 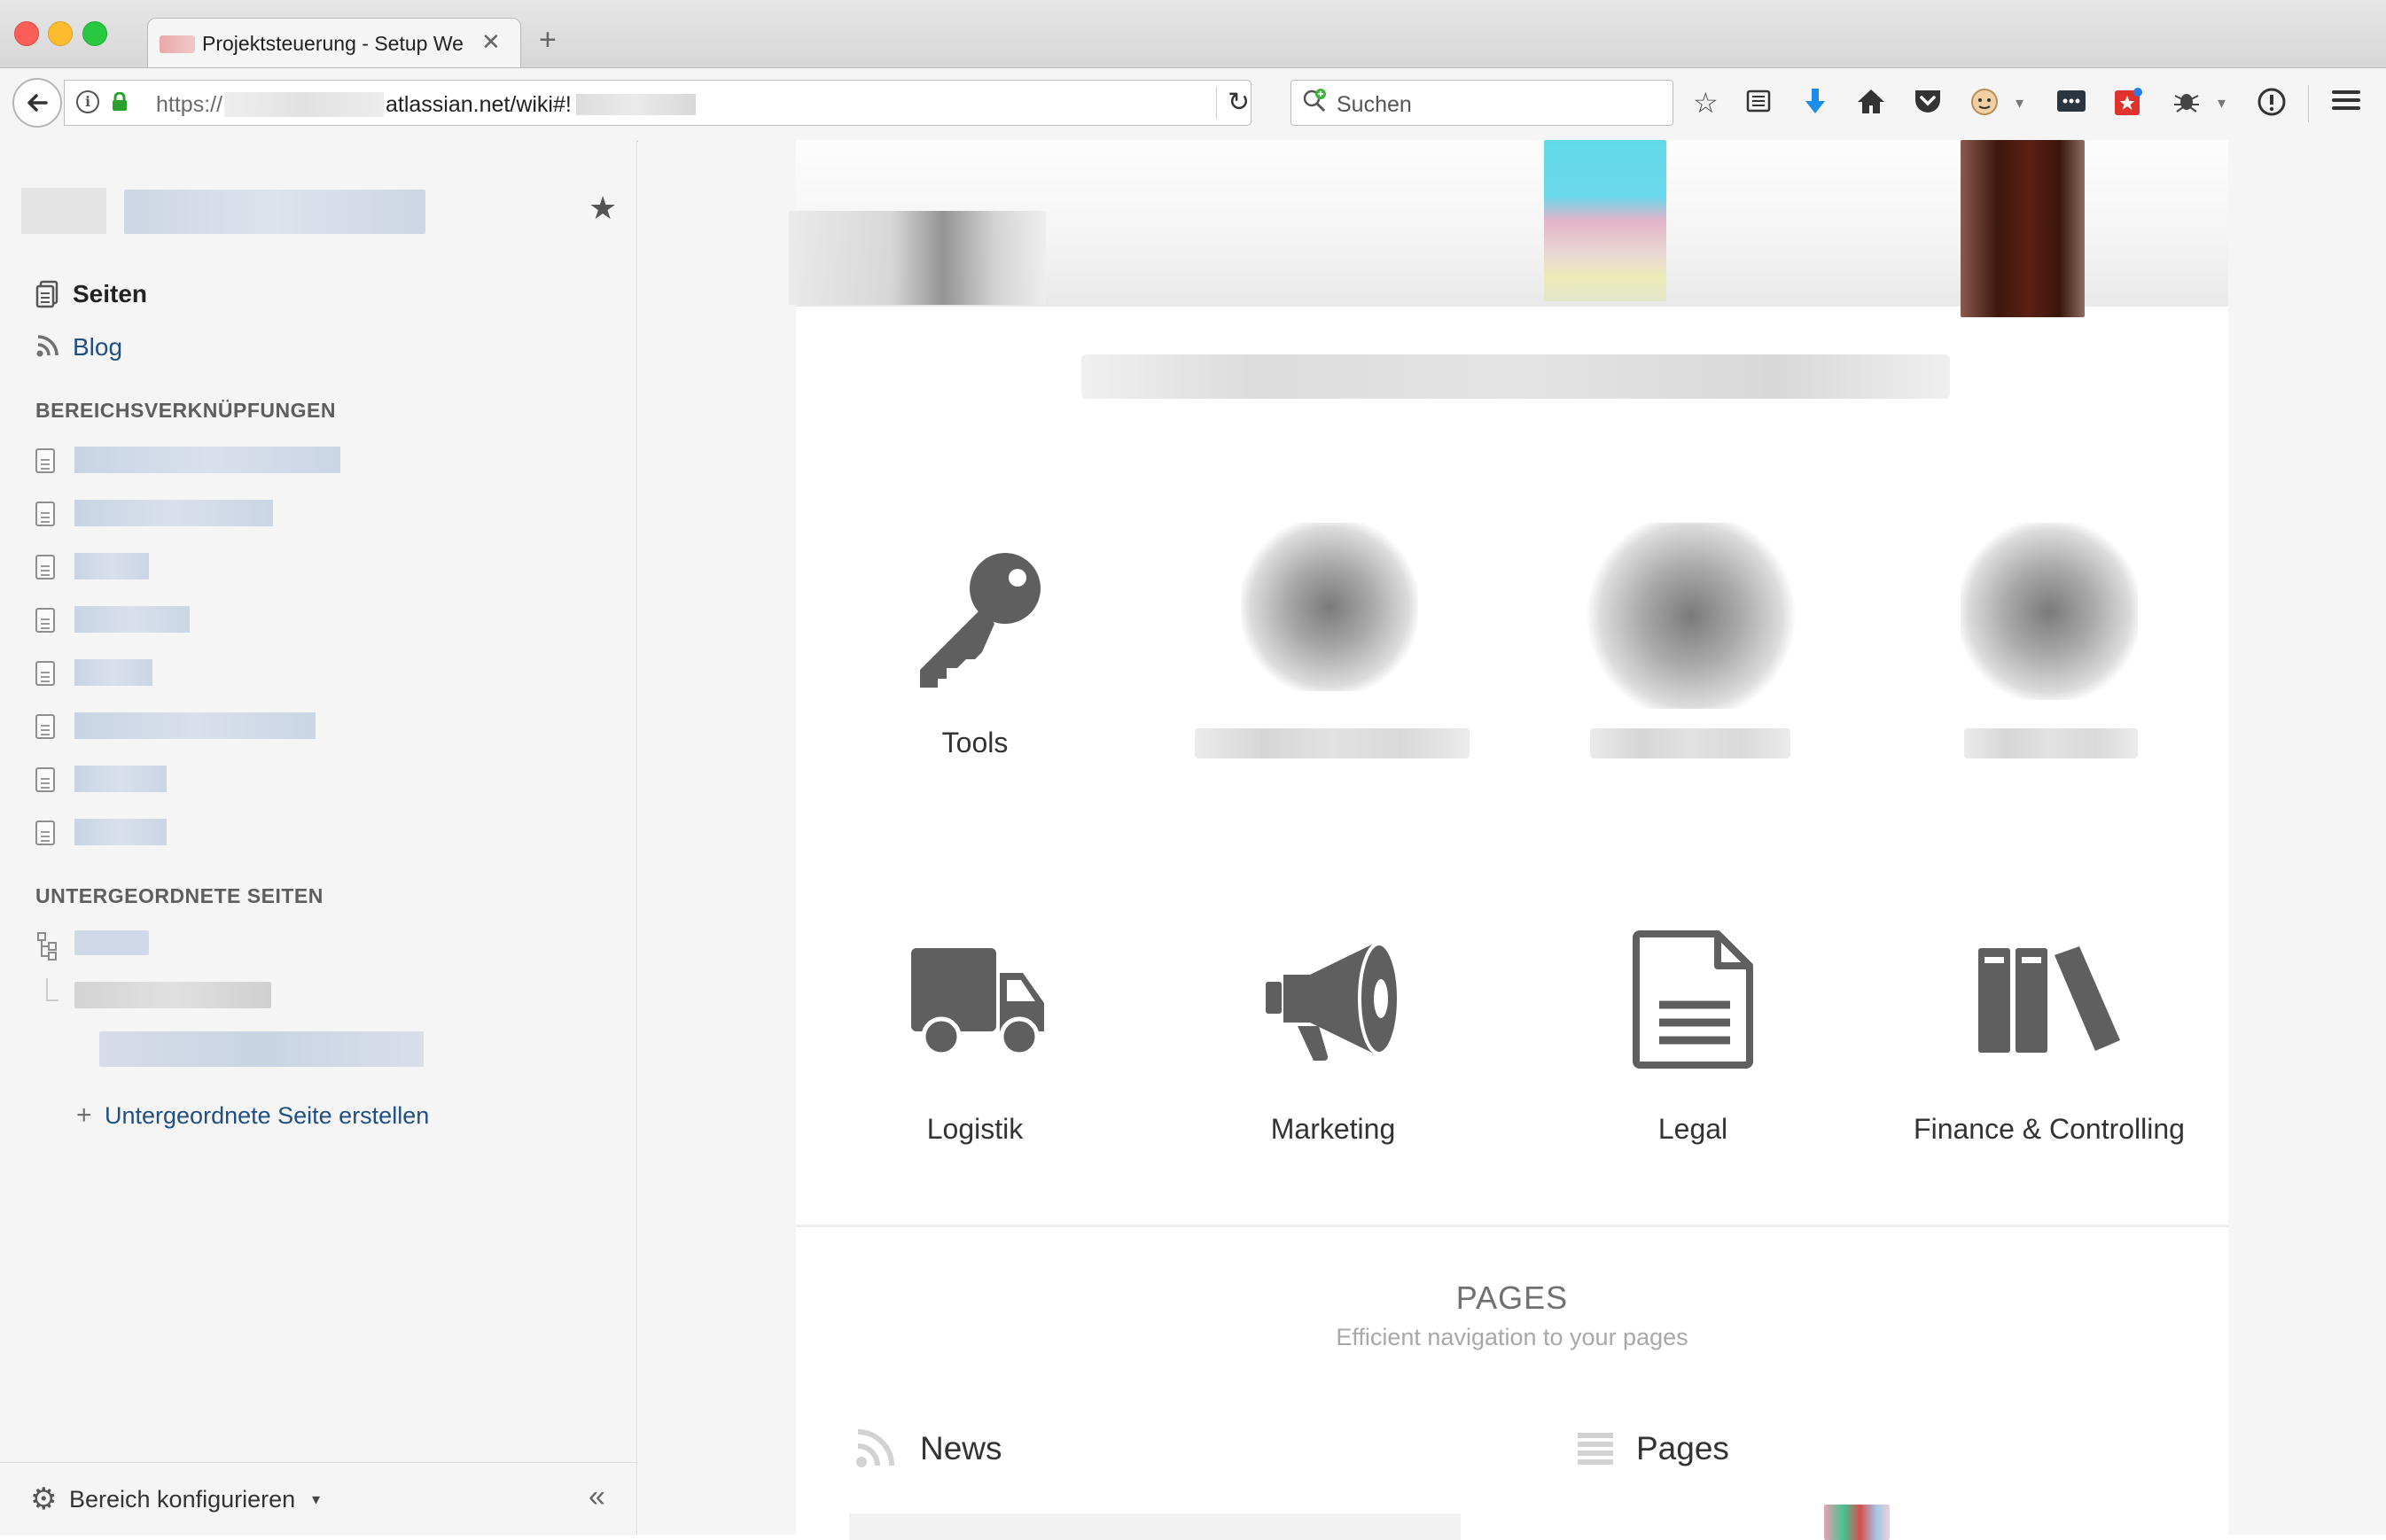 What do you see at coordinates (1984, 105) in the screenshot?
I see `avatar-extension-icon` at bounding box center [1984, 105].